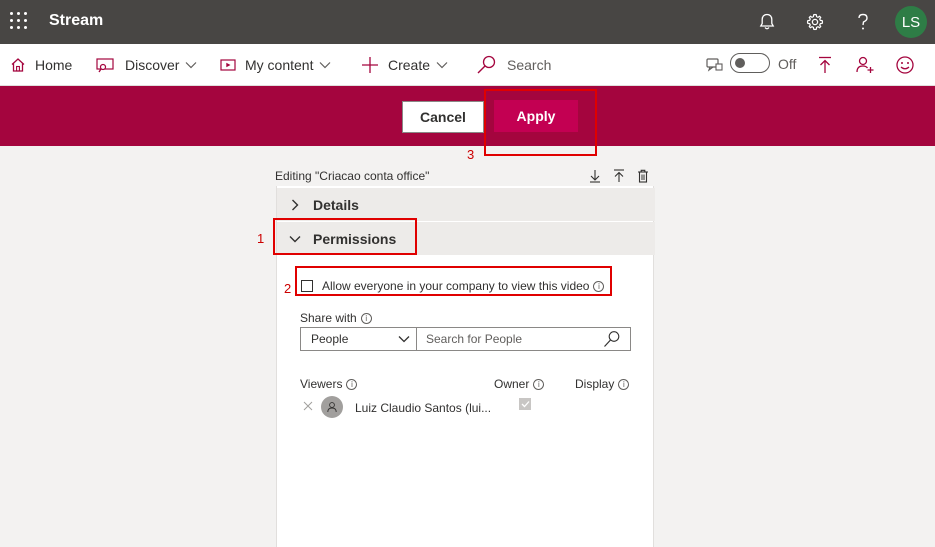  Describe the element at coordinates (336, 204) in the screenshot. I see `section-details-label: Details` at that location.